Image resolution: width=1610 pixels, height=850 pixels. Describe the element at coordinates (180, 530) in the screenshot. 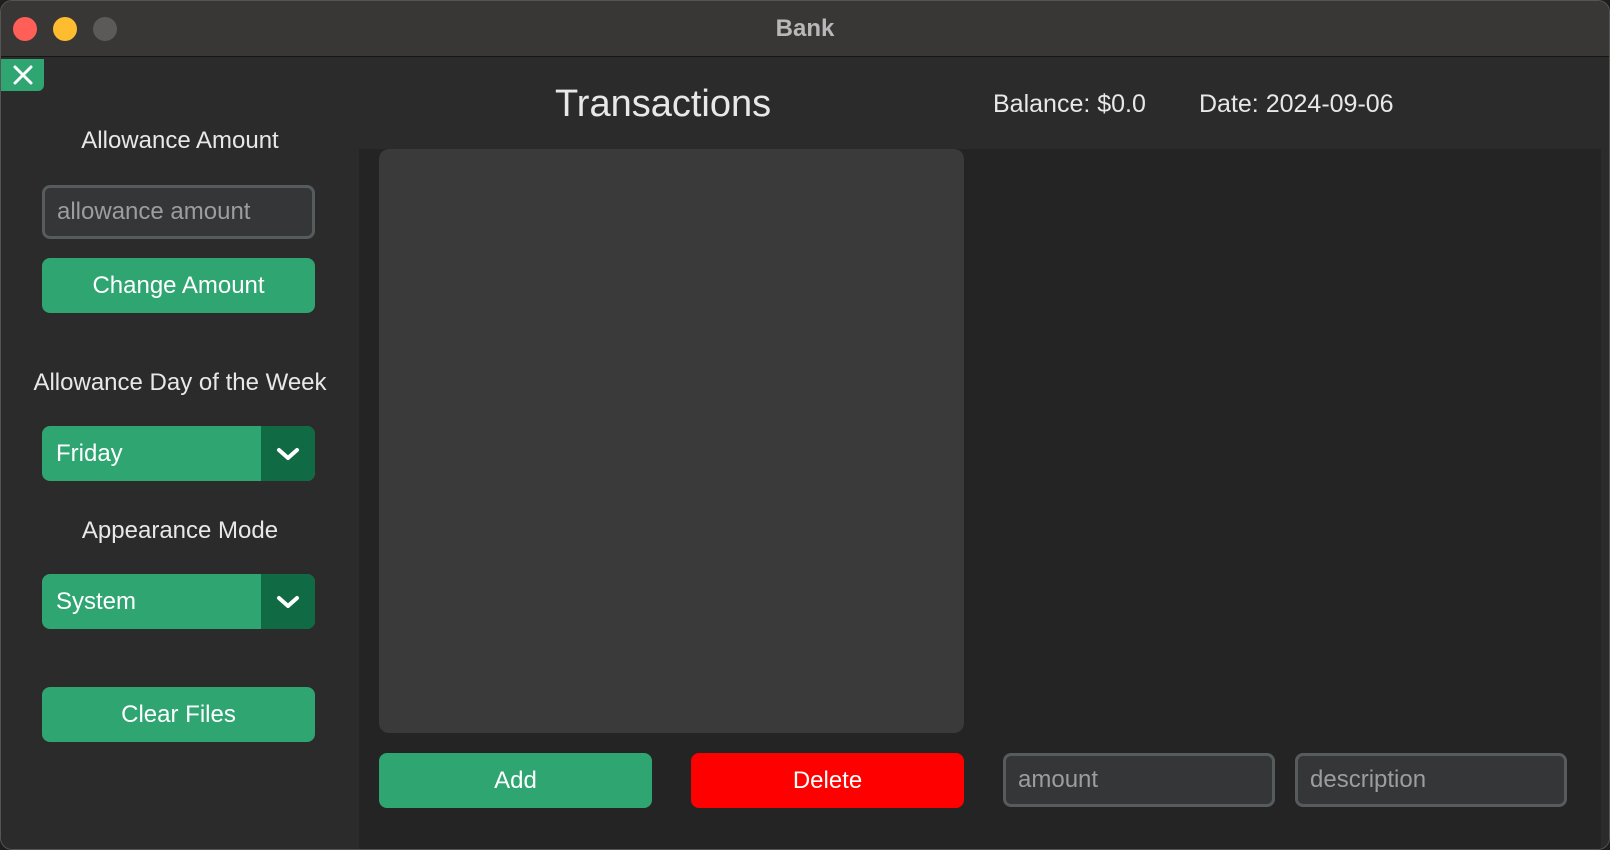

I see `appearance-mode-label: Appearance Mode` at that location.